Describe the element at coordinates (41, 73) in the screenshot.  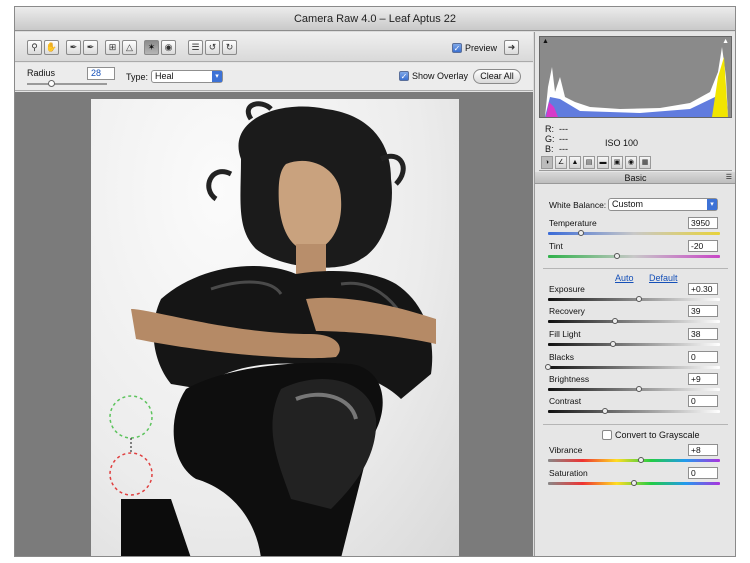
I see `radius-label: Radius` at that location.